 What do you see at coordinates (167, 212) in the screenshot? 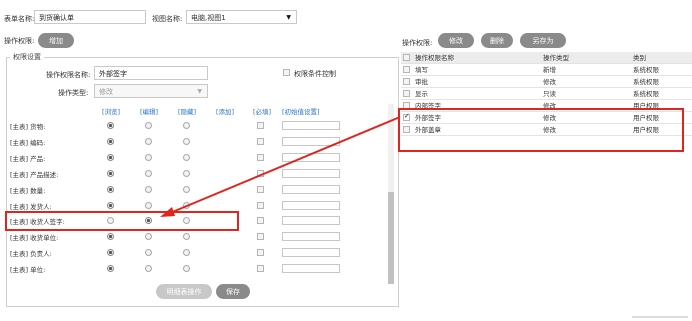
I see `arrow-head` at bounding box center [167, 212].